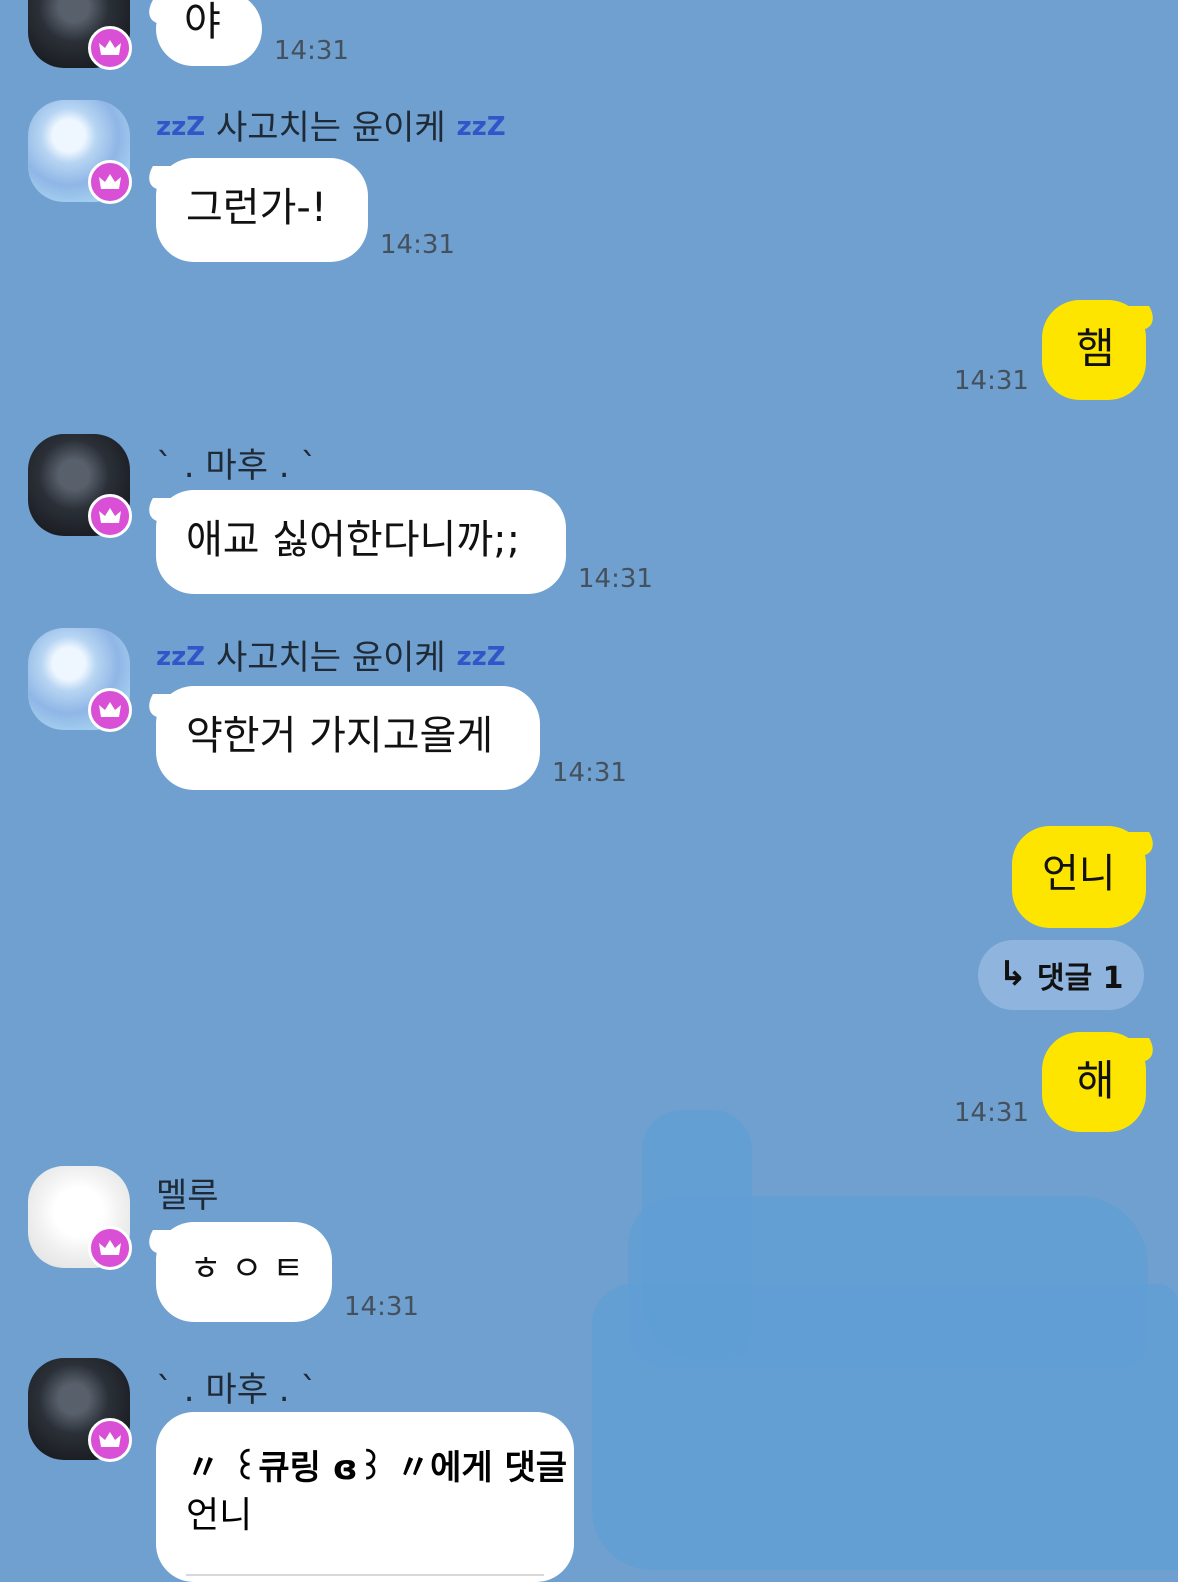  I want to click on message-text: 해, so click(1095, 1080).